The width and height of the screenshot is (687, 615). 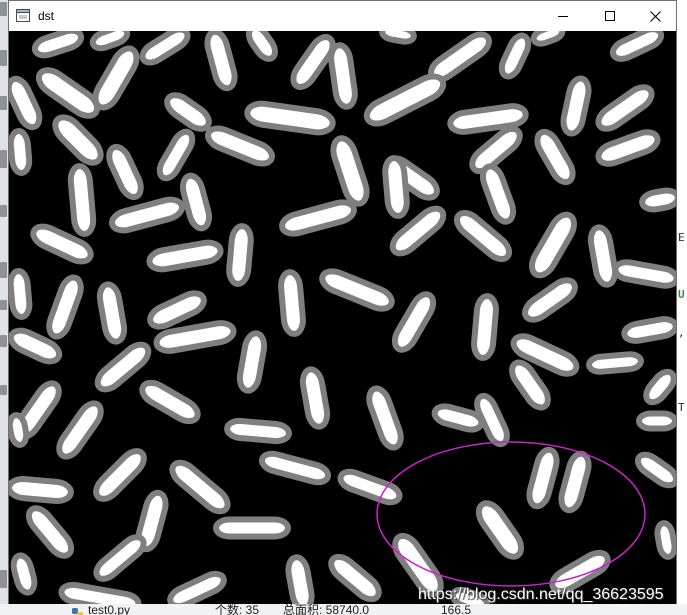 What do you see at coordinates (326, 609) in the screenshot?
I see `console-total-area: 总面积: 58740.0` at bounding box center [326, 609].